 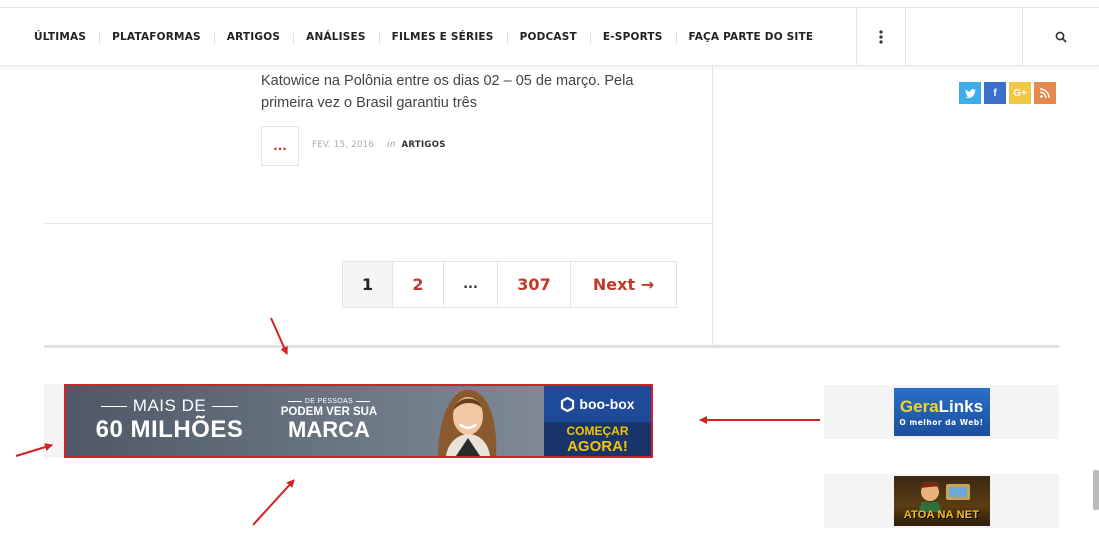 I want to click on geralinks-ad: GeraLinks O melhor da Web!, so click(x=941, y=412).